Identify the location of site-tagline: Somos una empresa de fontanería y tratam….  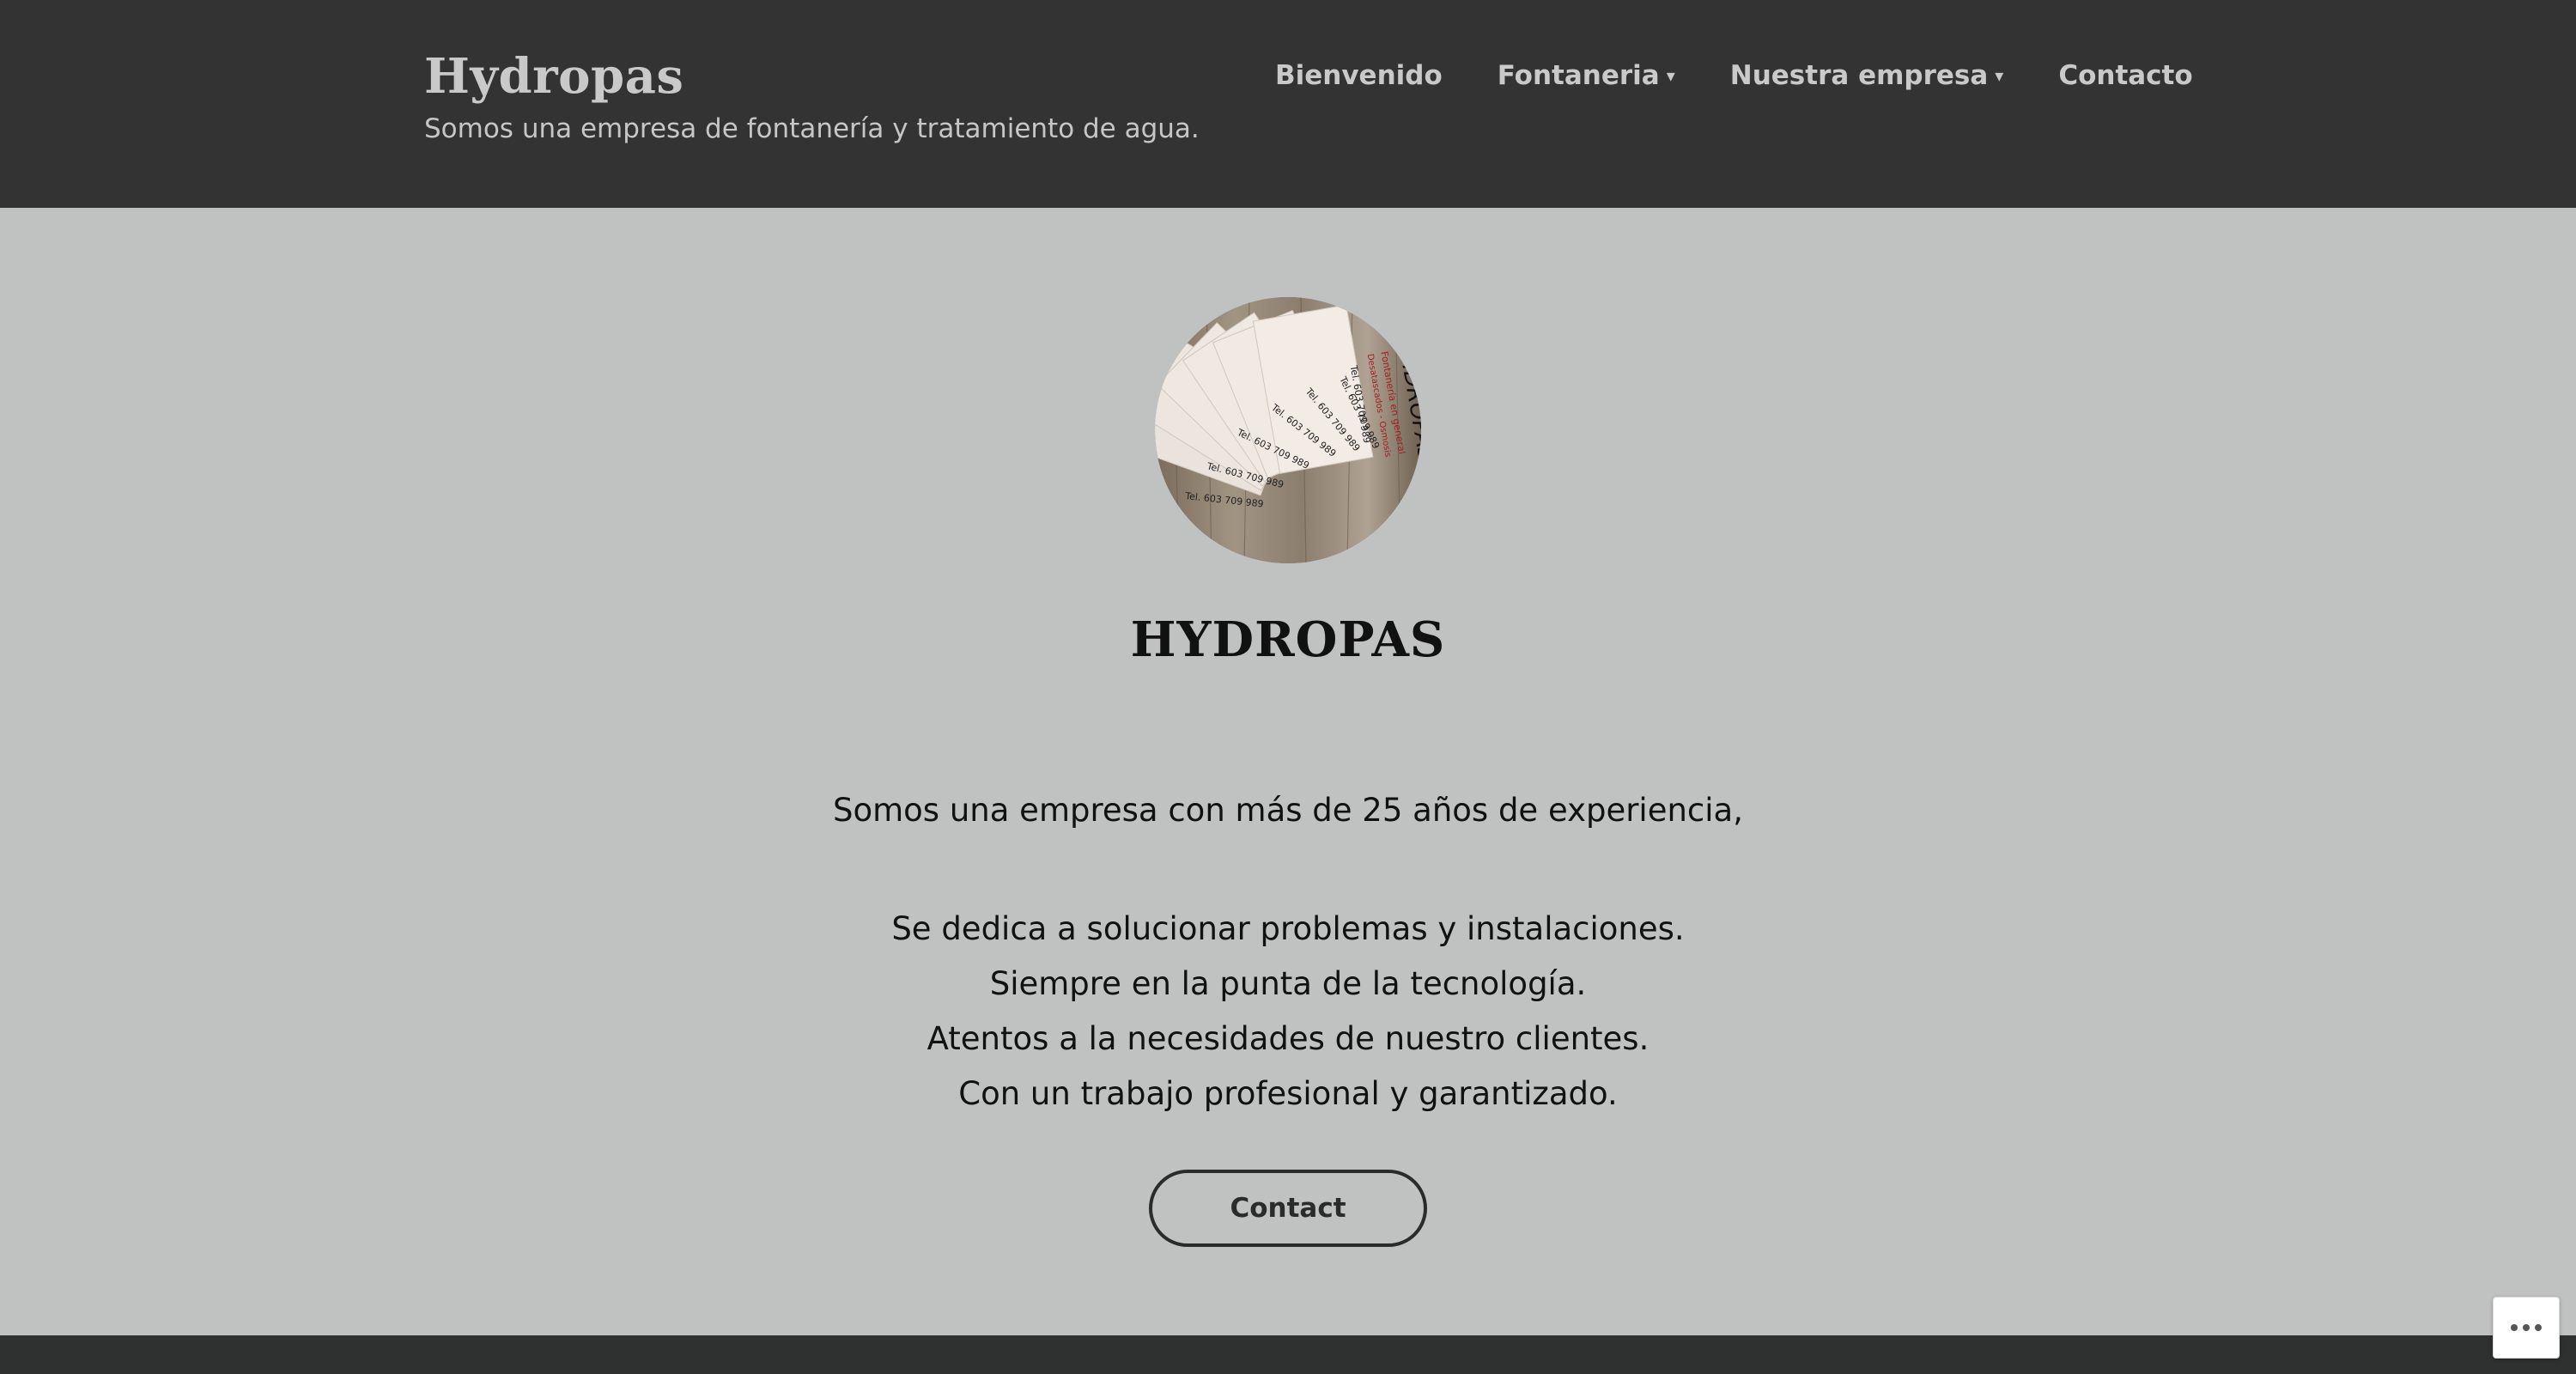
(812, 128).